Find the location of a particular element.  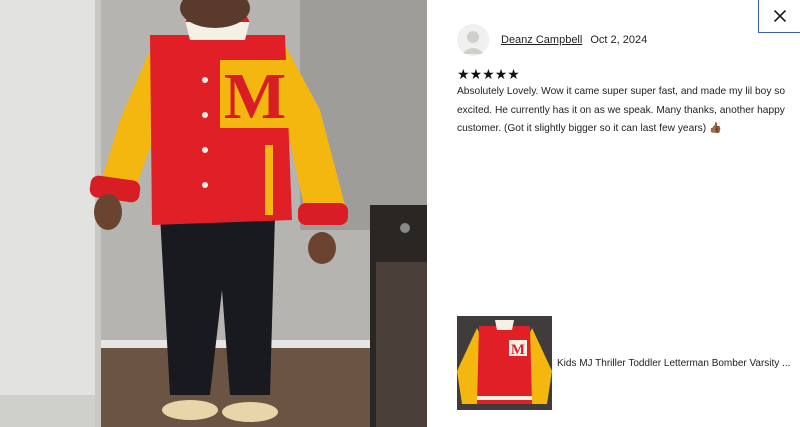

review-date: Oct 2, 2024 is located at coordinates (619, 40).